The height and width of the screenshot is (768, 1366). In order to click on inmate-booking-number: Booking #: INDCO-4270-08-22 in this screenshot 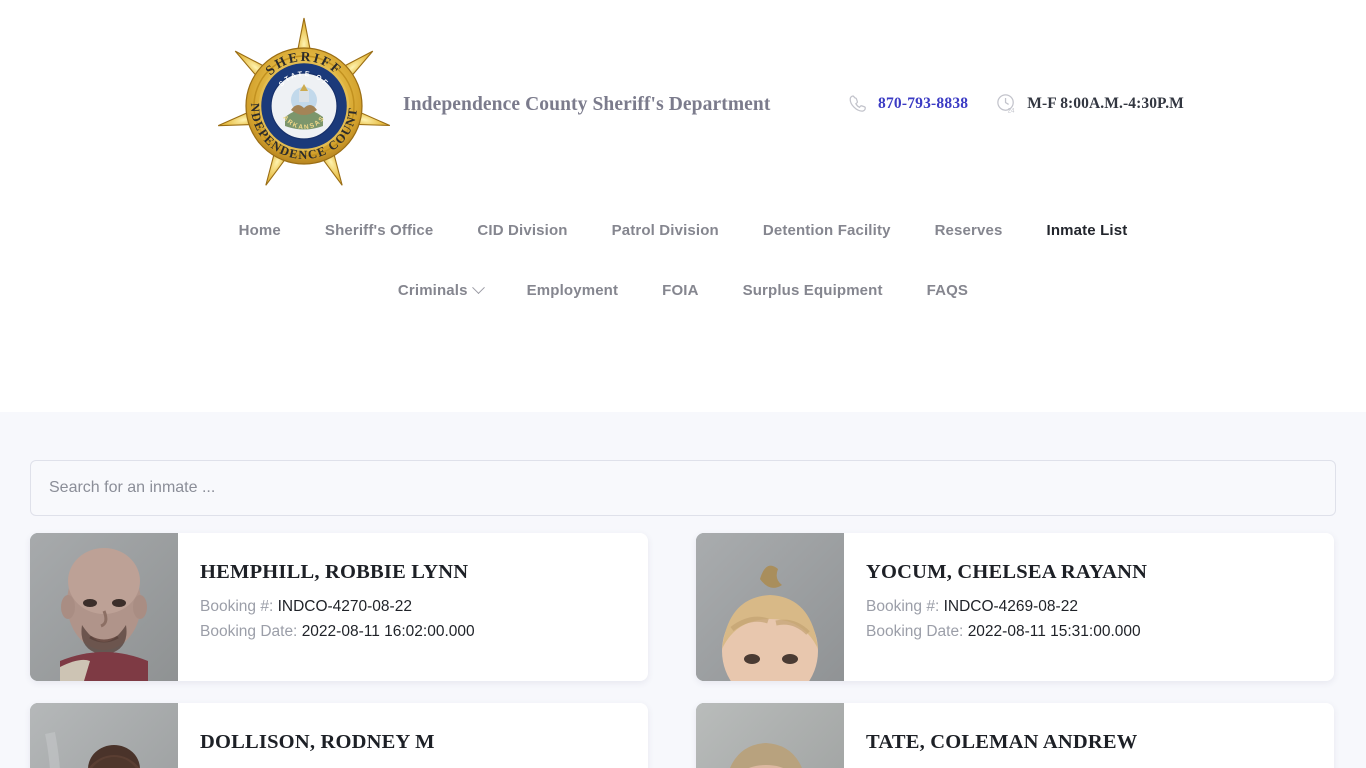, I will do `click(424, 607)`.